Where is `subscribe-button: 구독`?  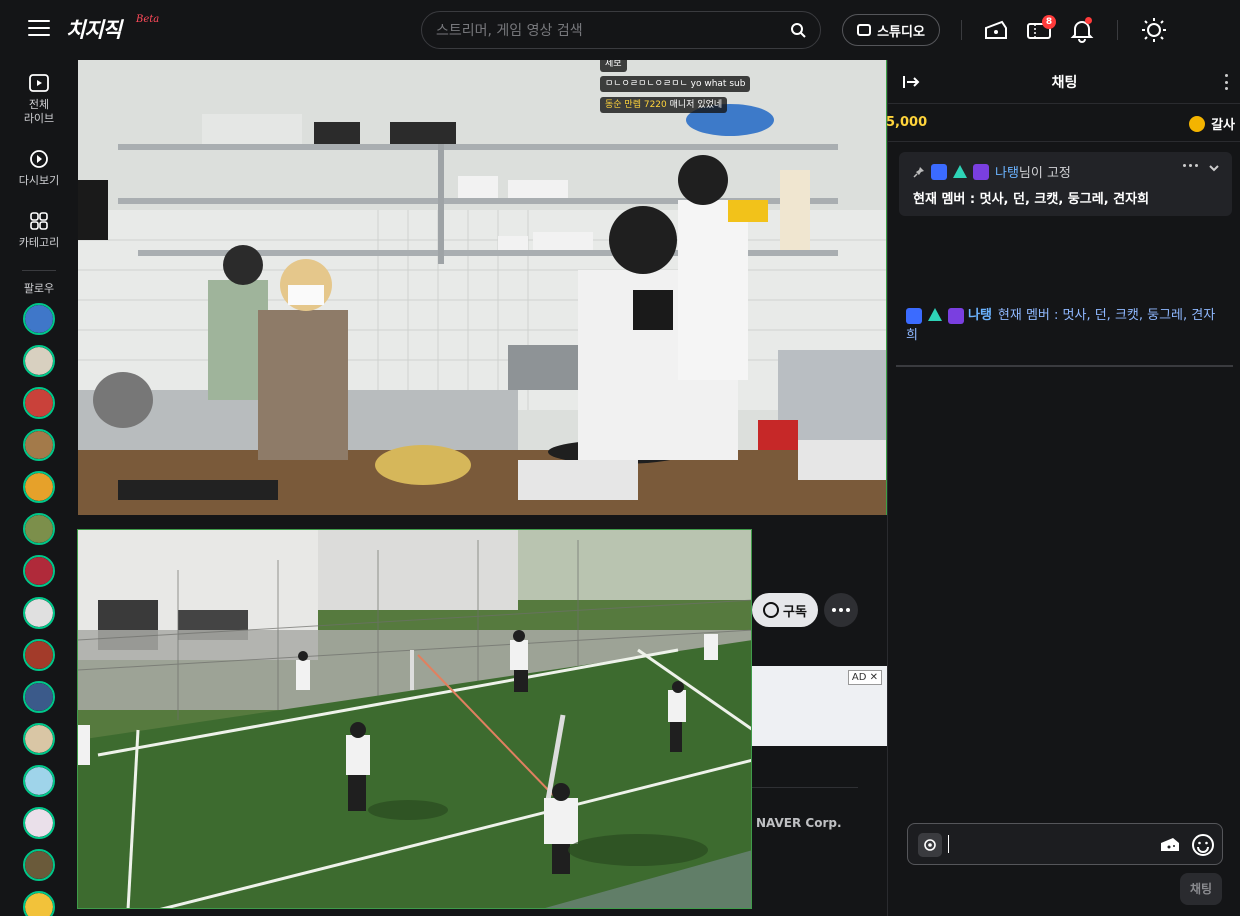
subscribe-button: 구독 is located at coordinates (785, 610).